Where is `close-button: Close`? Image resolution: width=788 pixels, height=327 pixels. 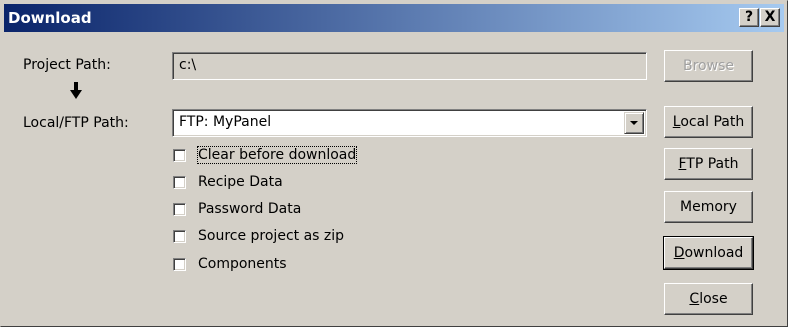
close-button: Close is located at coordinates (708, 299).